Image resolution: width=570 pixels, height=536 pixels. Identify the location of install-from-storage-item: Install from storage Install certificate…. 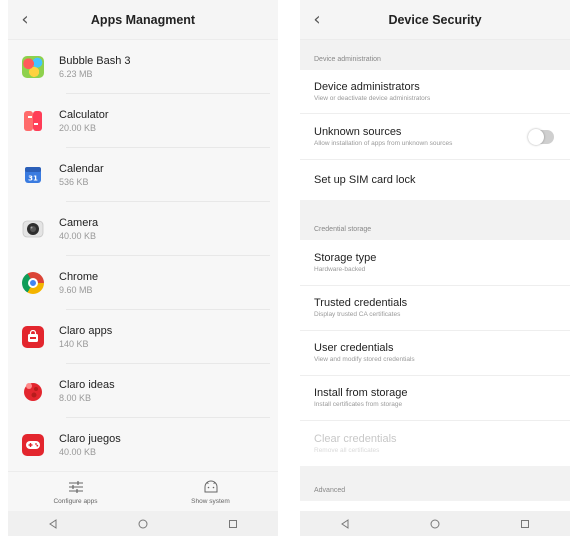
(435, 398).